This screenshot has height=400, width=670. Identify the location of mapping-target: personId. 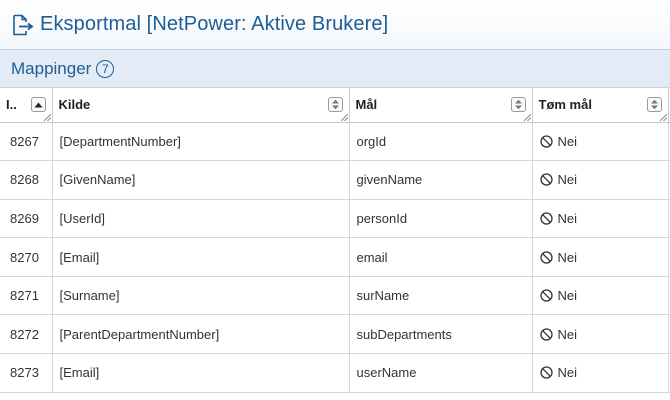
(441, 219).